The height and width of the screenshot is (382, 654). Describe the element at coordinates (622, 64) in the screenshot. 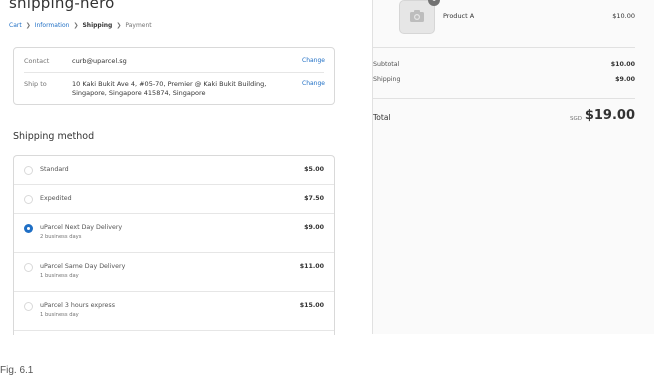

I see `subtotal-value: $10.00` at that location.